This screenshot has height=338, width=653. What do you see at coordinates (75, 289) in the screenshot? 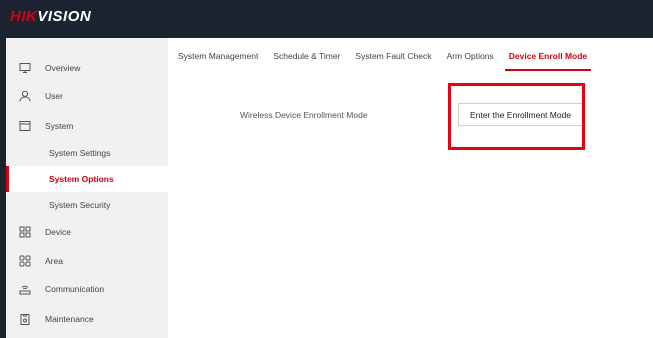
I see `sidebar-item-label: Communication` at bounding box center [75, 289].